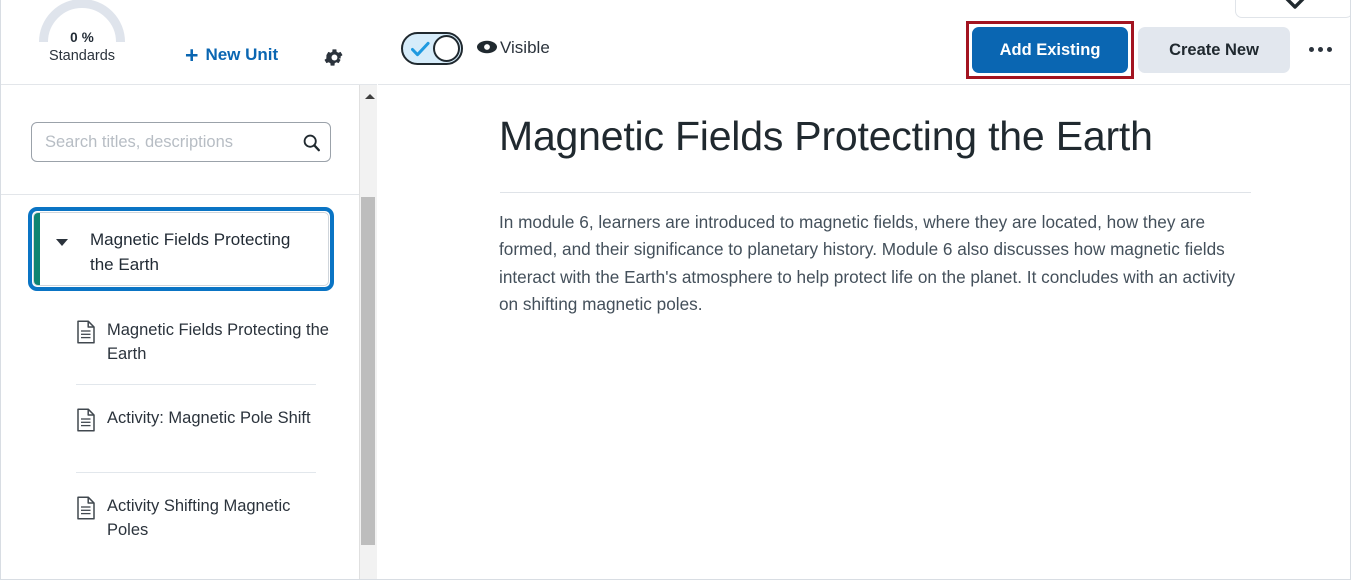 This screenshot has height=580, width=1351. What do you see at coordinates (242, 54) in the screenshot?
I see `new-unit-label: New Unit` at bounding box center [242, 54].